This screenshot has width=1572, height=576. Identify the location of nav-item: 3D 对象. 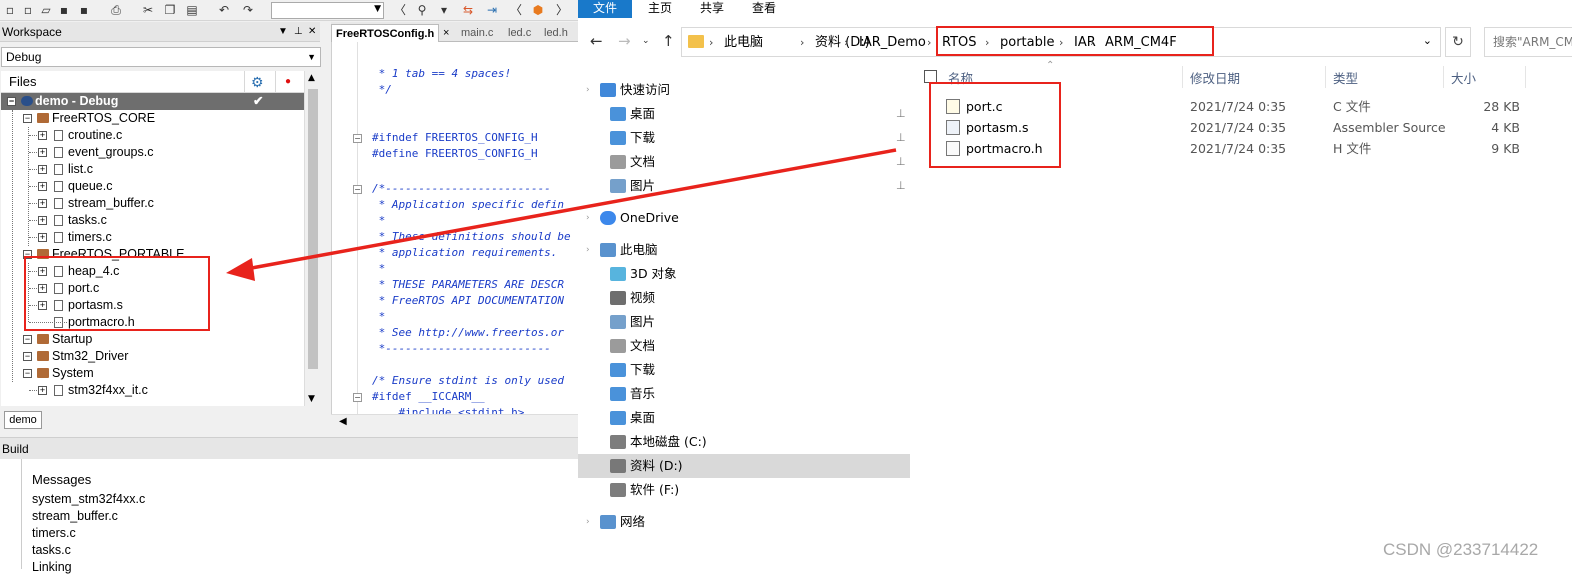
(744, 274).